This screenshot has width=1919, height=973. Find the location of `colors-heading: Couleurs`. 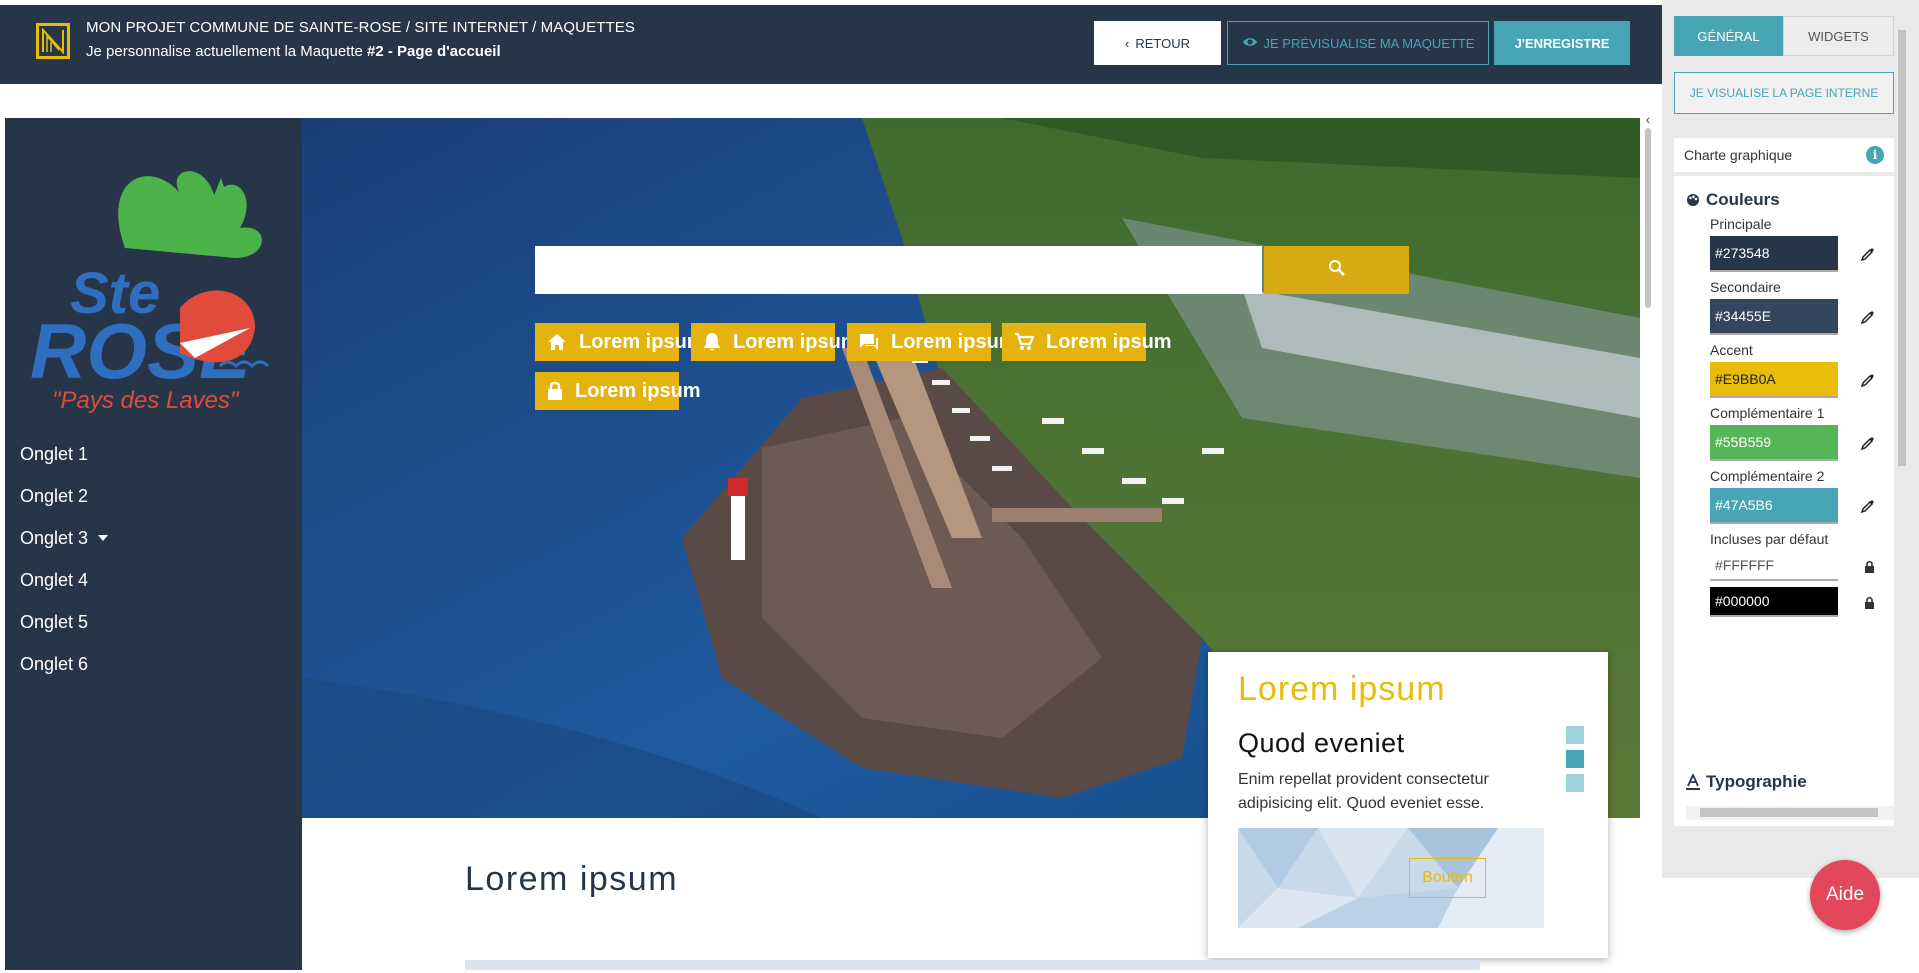

colors-heading: Couleurs is located at coordinates (1733, 200).